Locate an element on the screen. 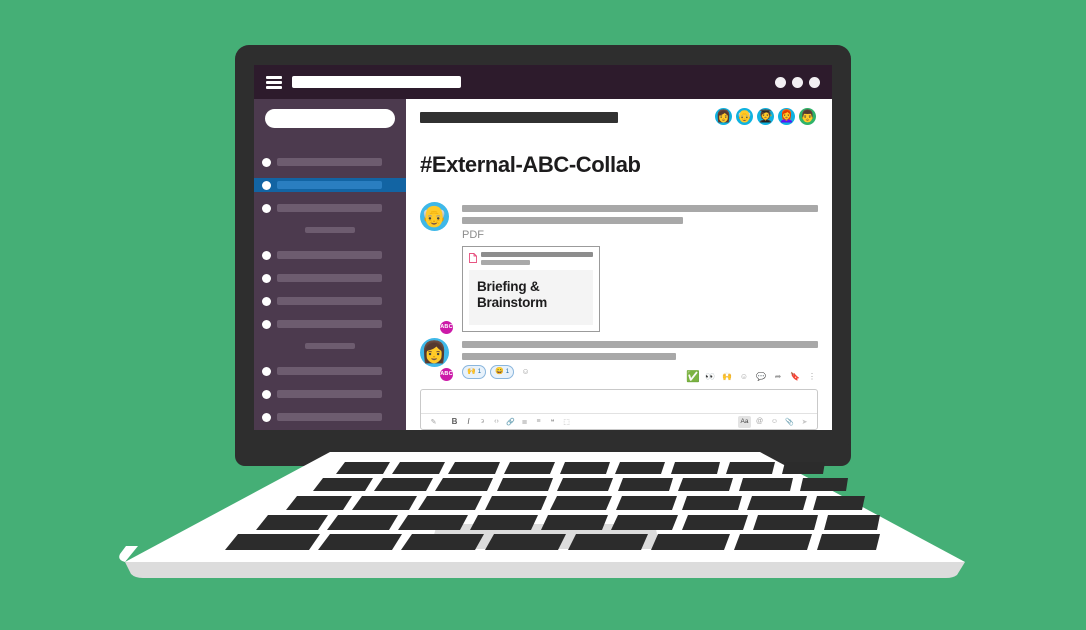 Image resolution: width=1086 pixels, height=630 pixels. pdf-preview-thumbnail: Briefing & Brainstorm is located at coordinates (531, 297).